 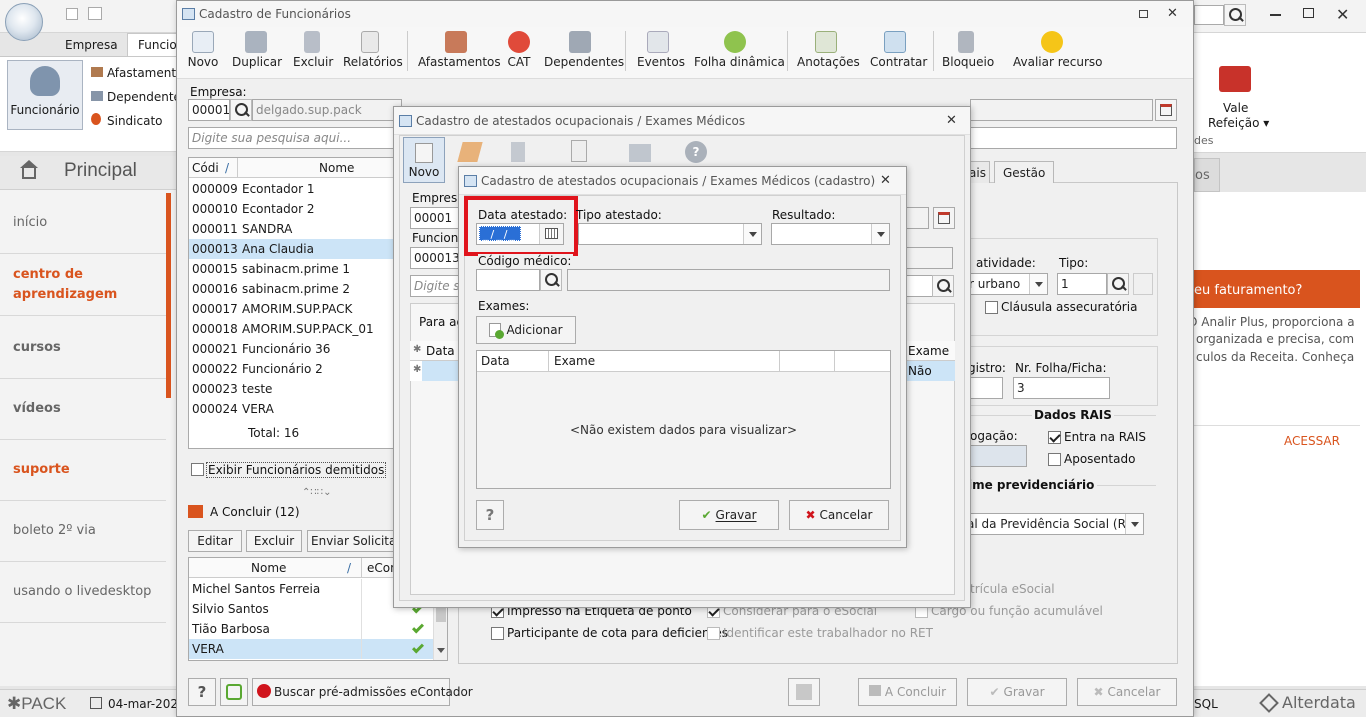 What do you see at coordinates (1082, 284) in the screenshot?
I see `tipo-field: 1` at bounding box center [1082, 284].